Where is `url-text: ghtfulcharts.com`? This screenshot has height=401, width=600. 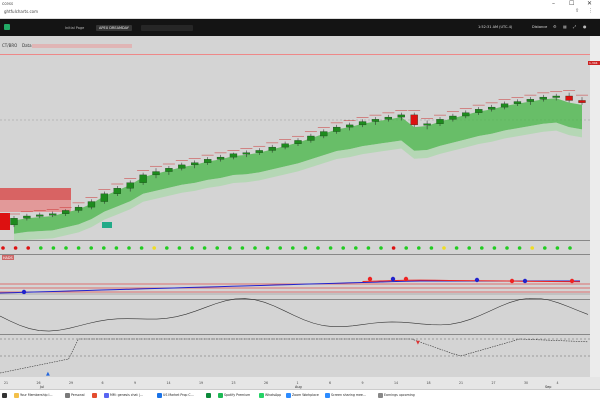 url-text: ghtfulcharts.com is located at coordinates (21, 11).